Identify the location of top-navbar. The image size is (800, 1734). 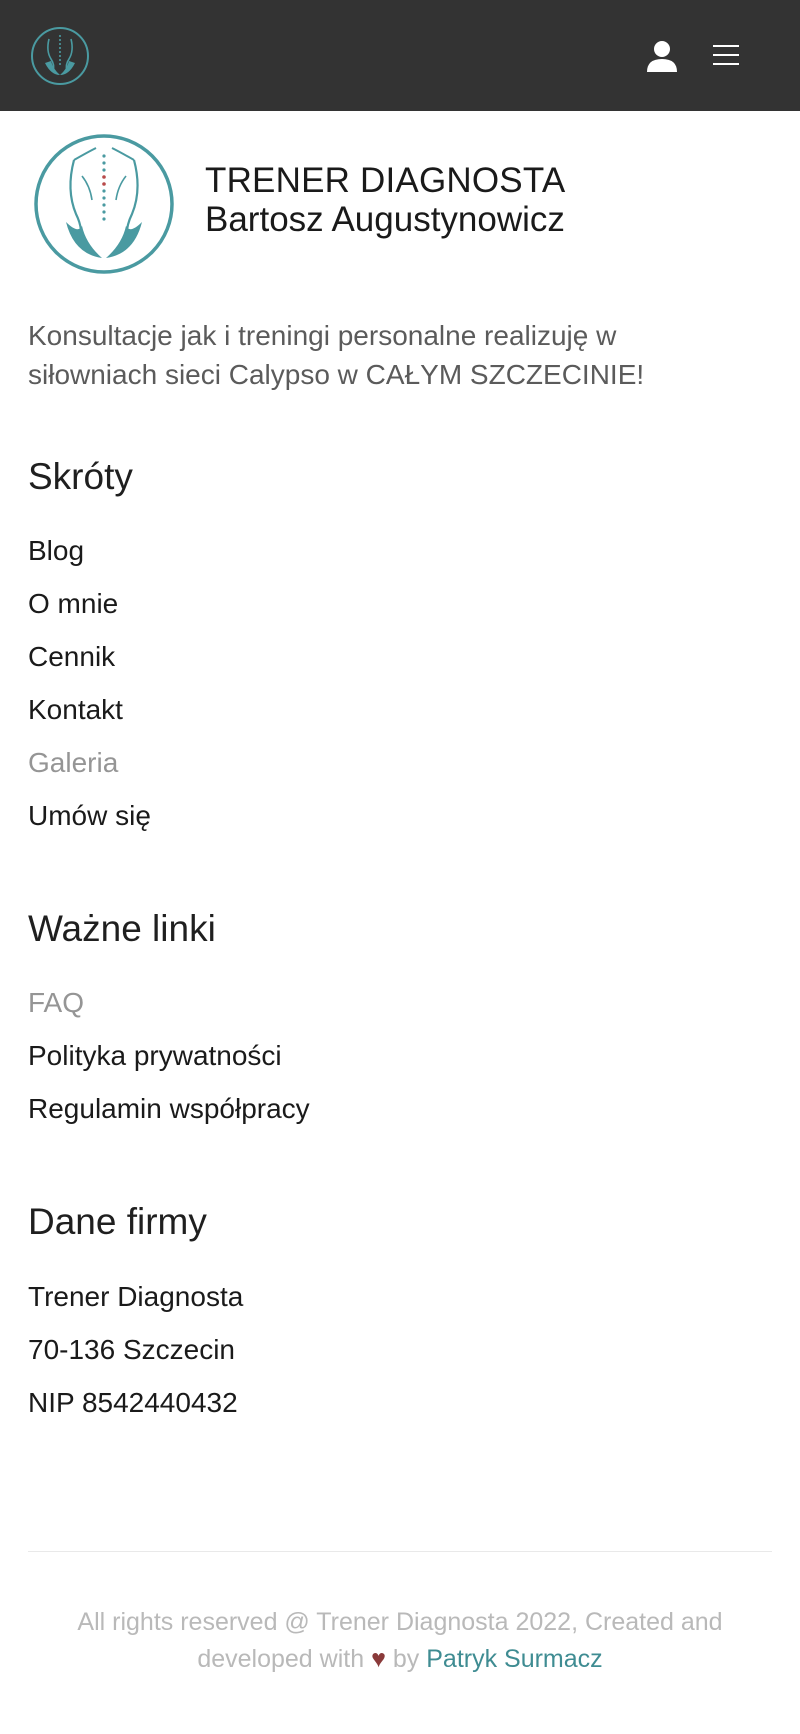
(400, 55).